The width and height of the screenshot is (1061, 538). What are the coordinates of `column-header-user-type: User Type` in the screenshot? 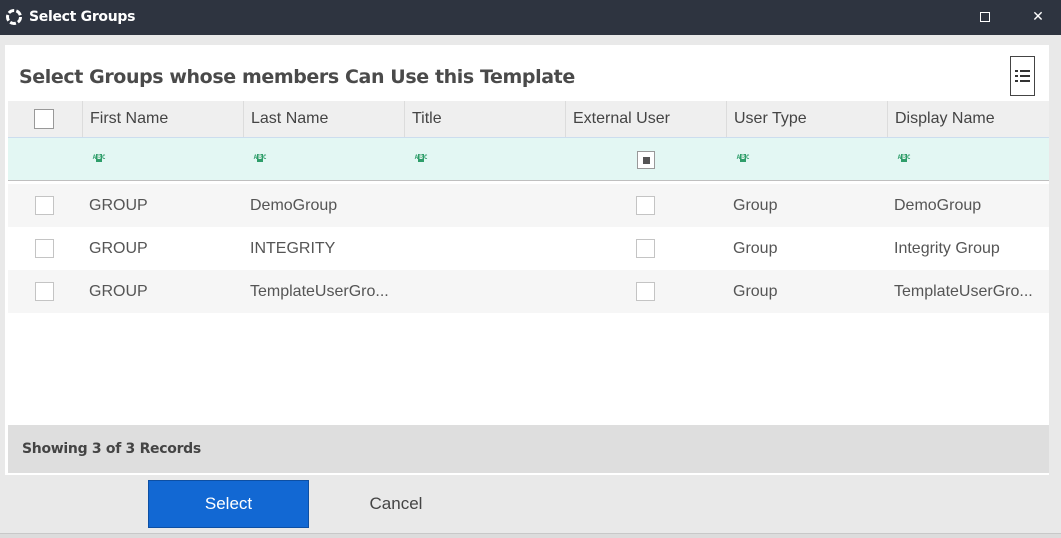 It's located at (806, 119).